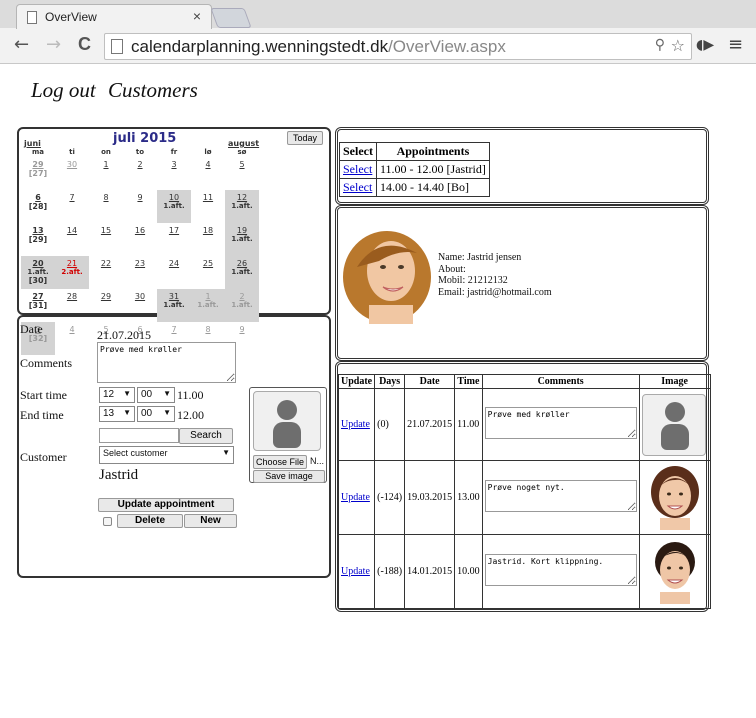  What do you see at coordinates (38, 272) in the screenshot?
I see `calendar-day: 20 1.aft. [30]` at bounding box center [38, 272].